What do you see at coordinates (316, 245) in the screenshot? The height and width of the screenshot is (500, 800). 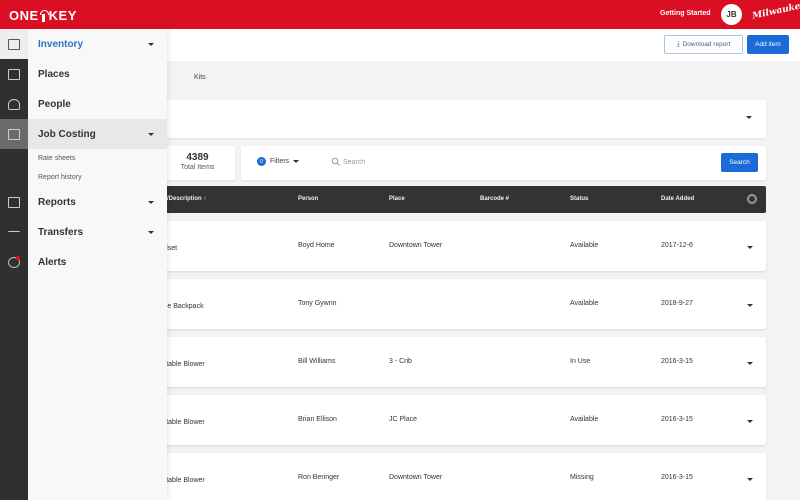 I see `cell-person: Boyd Home` at bounding box center [316, 245].